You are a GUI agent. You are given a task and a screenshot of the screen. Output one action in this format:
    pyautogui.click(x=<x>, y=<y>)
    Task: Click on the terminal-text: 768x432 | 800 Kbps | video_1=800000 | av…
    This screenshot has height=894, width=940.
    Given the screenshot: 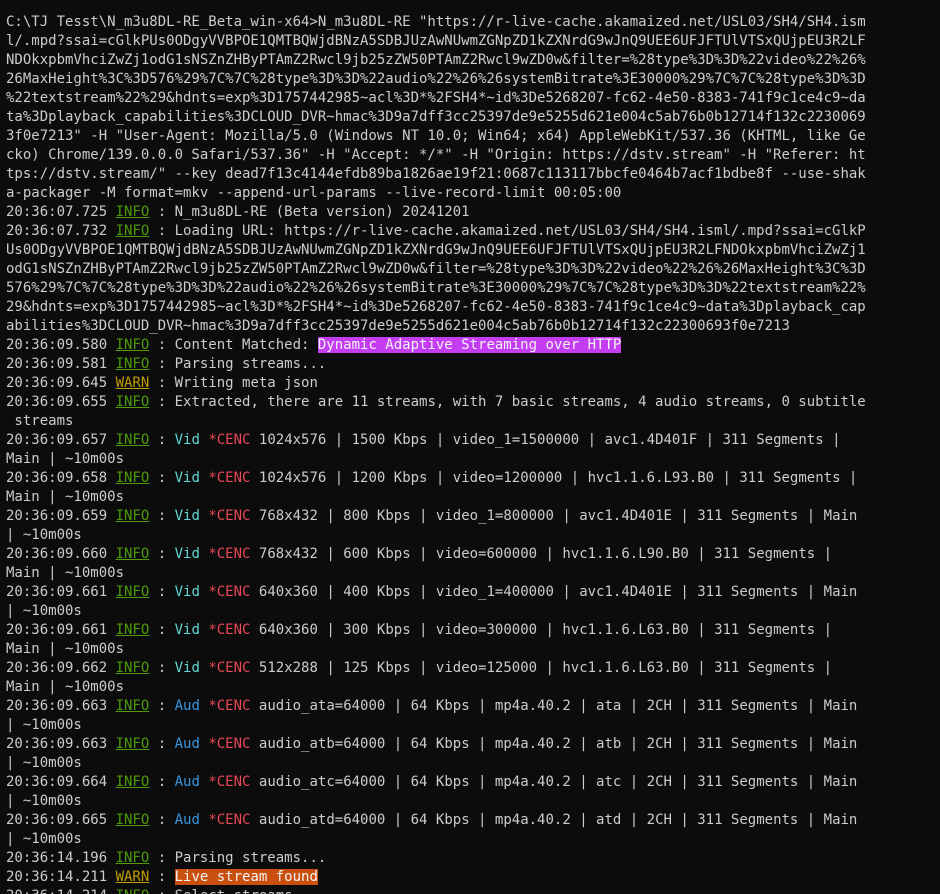 What is the action you would take?
    pyautogui.click(x=554, y=516)
    